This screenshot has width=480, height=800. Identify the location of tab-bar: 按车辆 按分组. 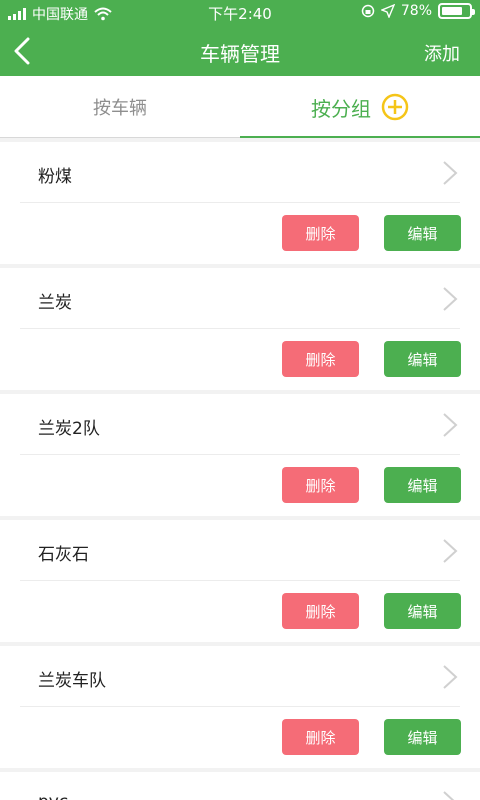
(240, 107).